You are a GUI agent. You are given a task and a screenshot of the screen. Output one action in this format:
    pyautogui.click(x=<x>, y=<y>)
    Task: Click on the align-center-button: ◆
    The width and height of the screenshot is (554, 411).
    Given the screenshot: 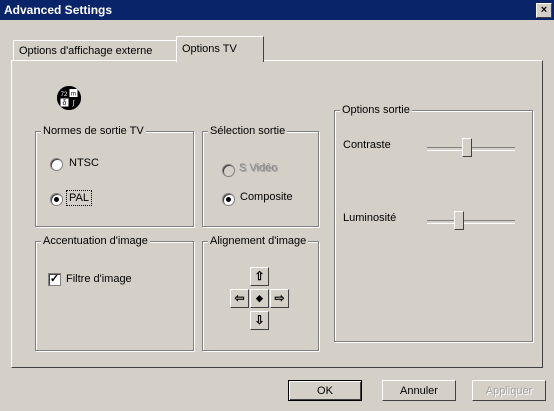 What is the action you would take?
    pyautogui.click(x=259, y=298)
    